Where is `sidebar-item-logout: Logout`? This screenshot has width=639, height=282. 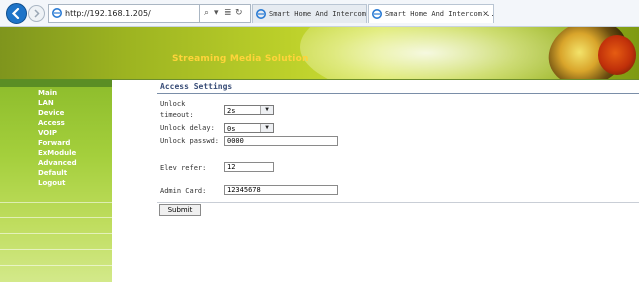 sidebar-item-logout: Logout is located at coordinates (56, 183).